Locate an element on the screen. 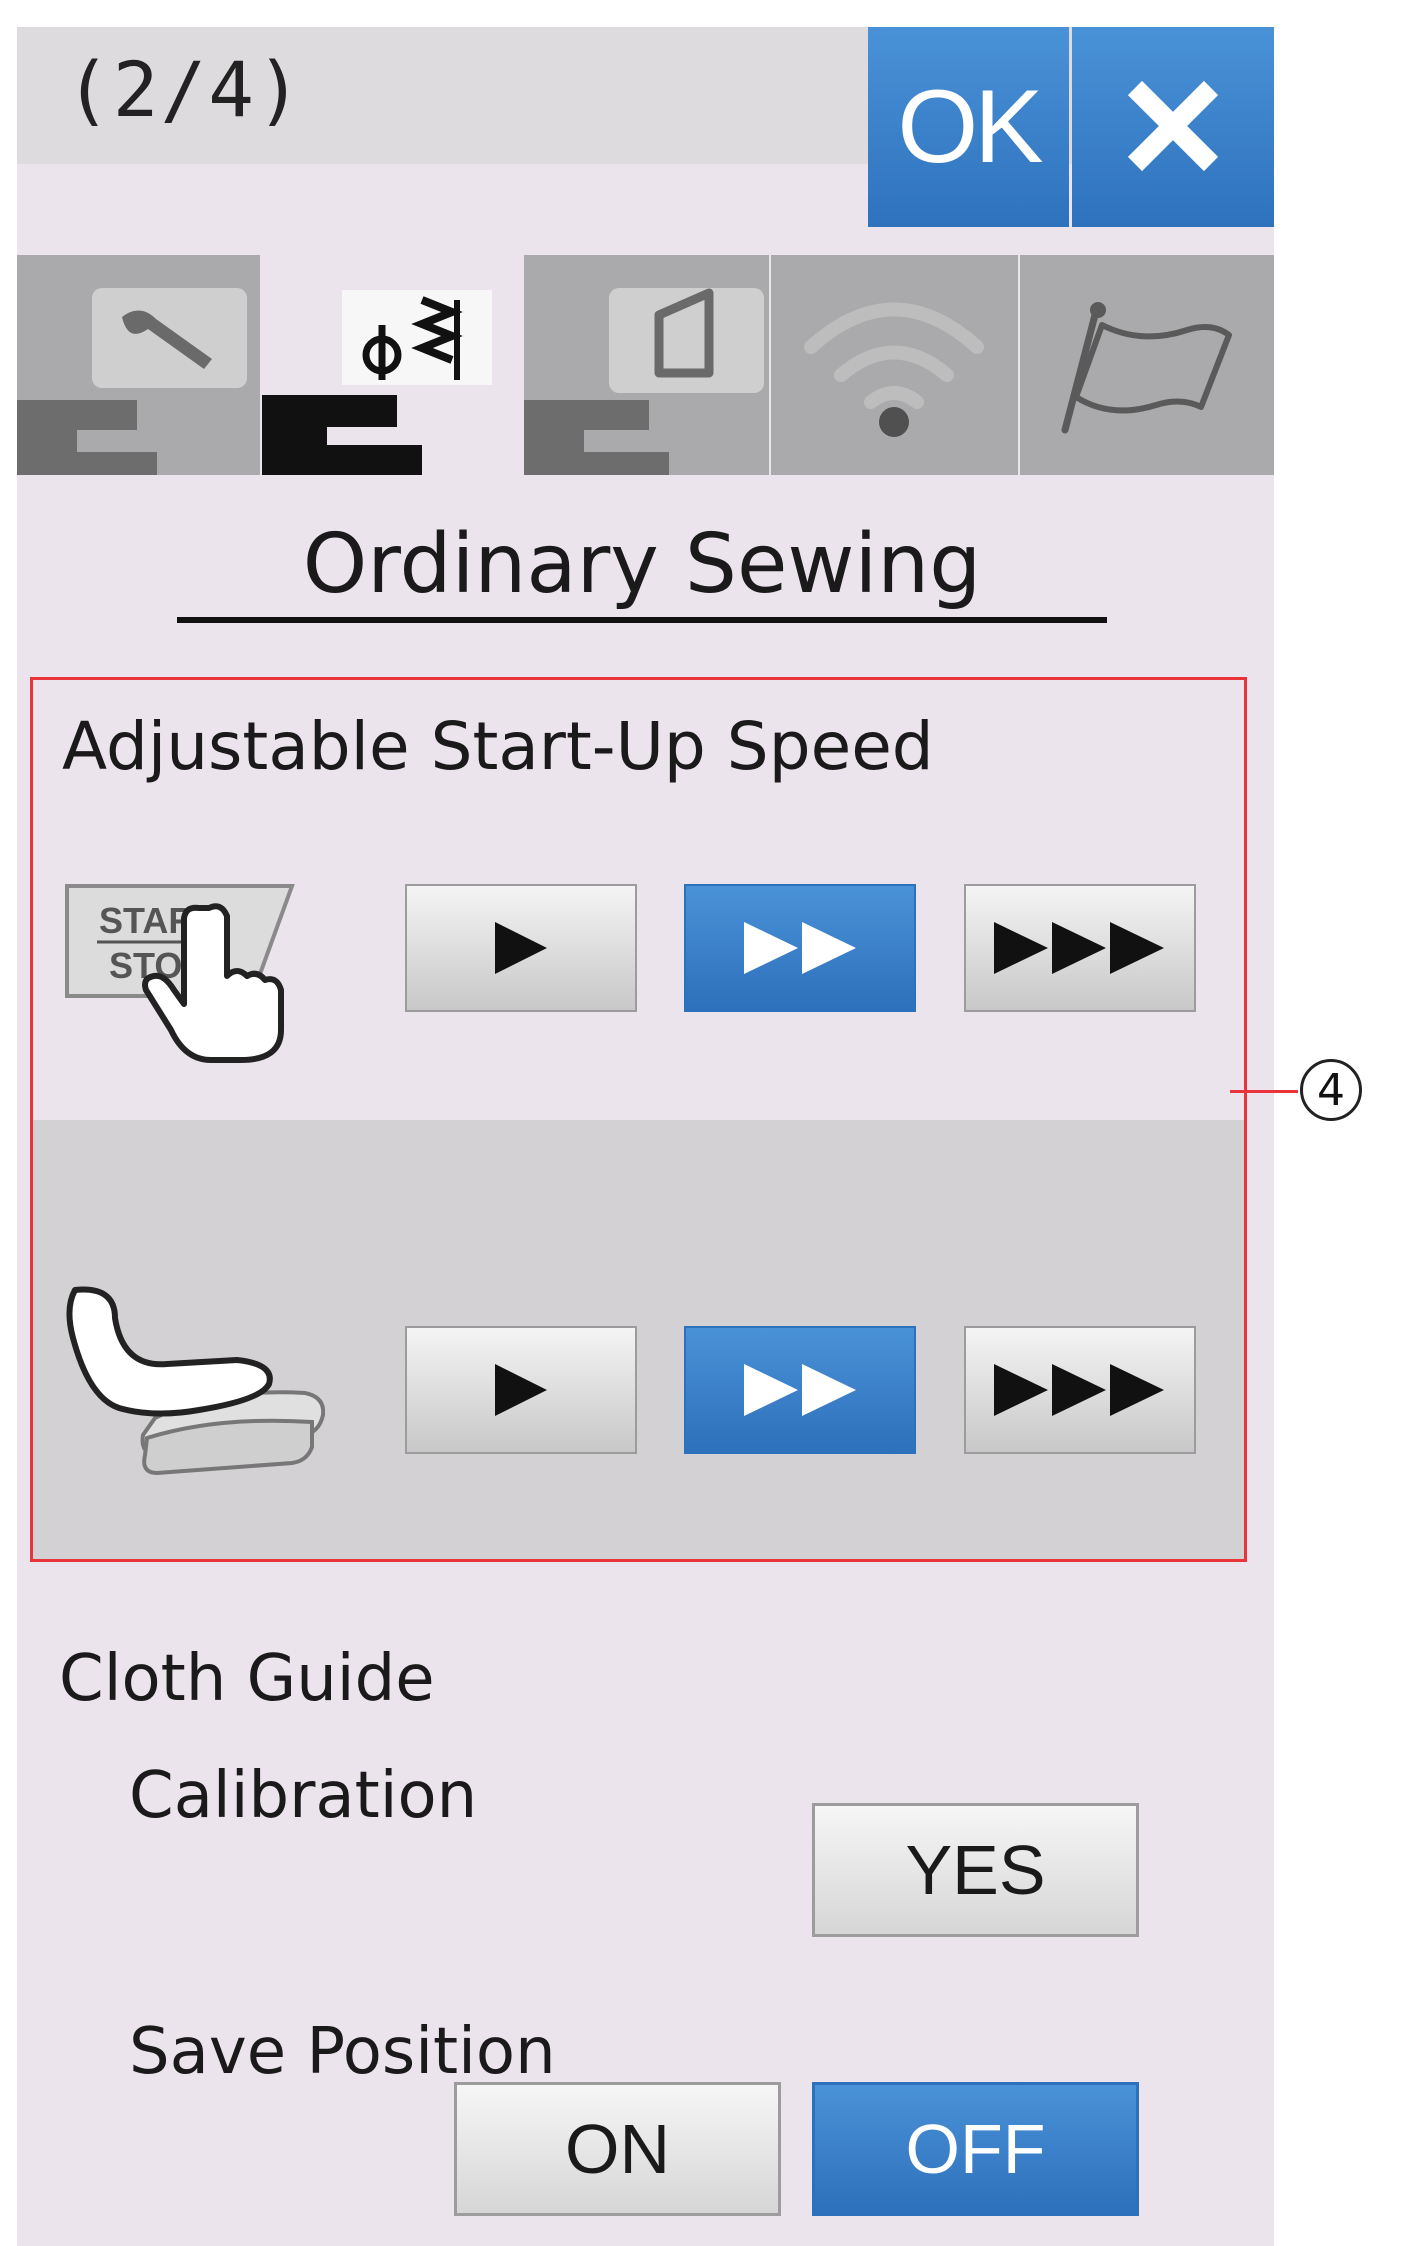 The image size is (1425, 2246). close-button is located at coordinates (1173, 127).